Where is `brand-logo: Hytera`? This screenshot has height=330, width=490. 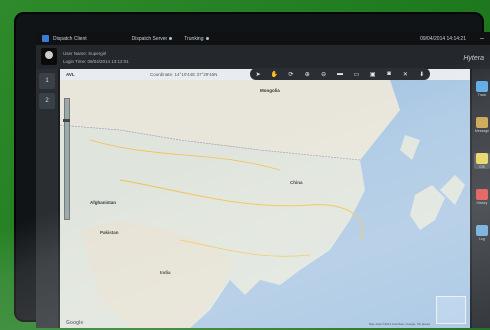
brand-logo: Hytera is located at coordinates (473, 58).